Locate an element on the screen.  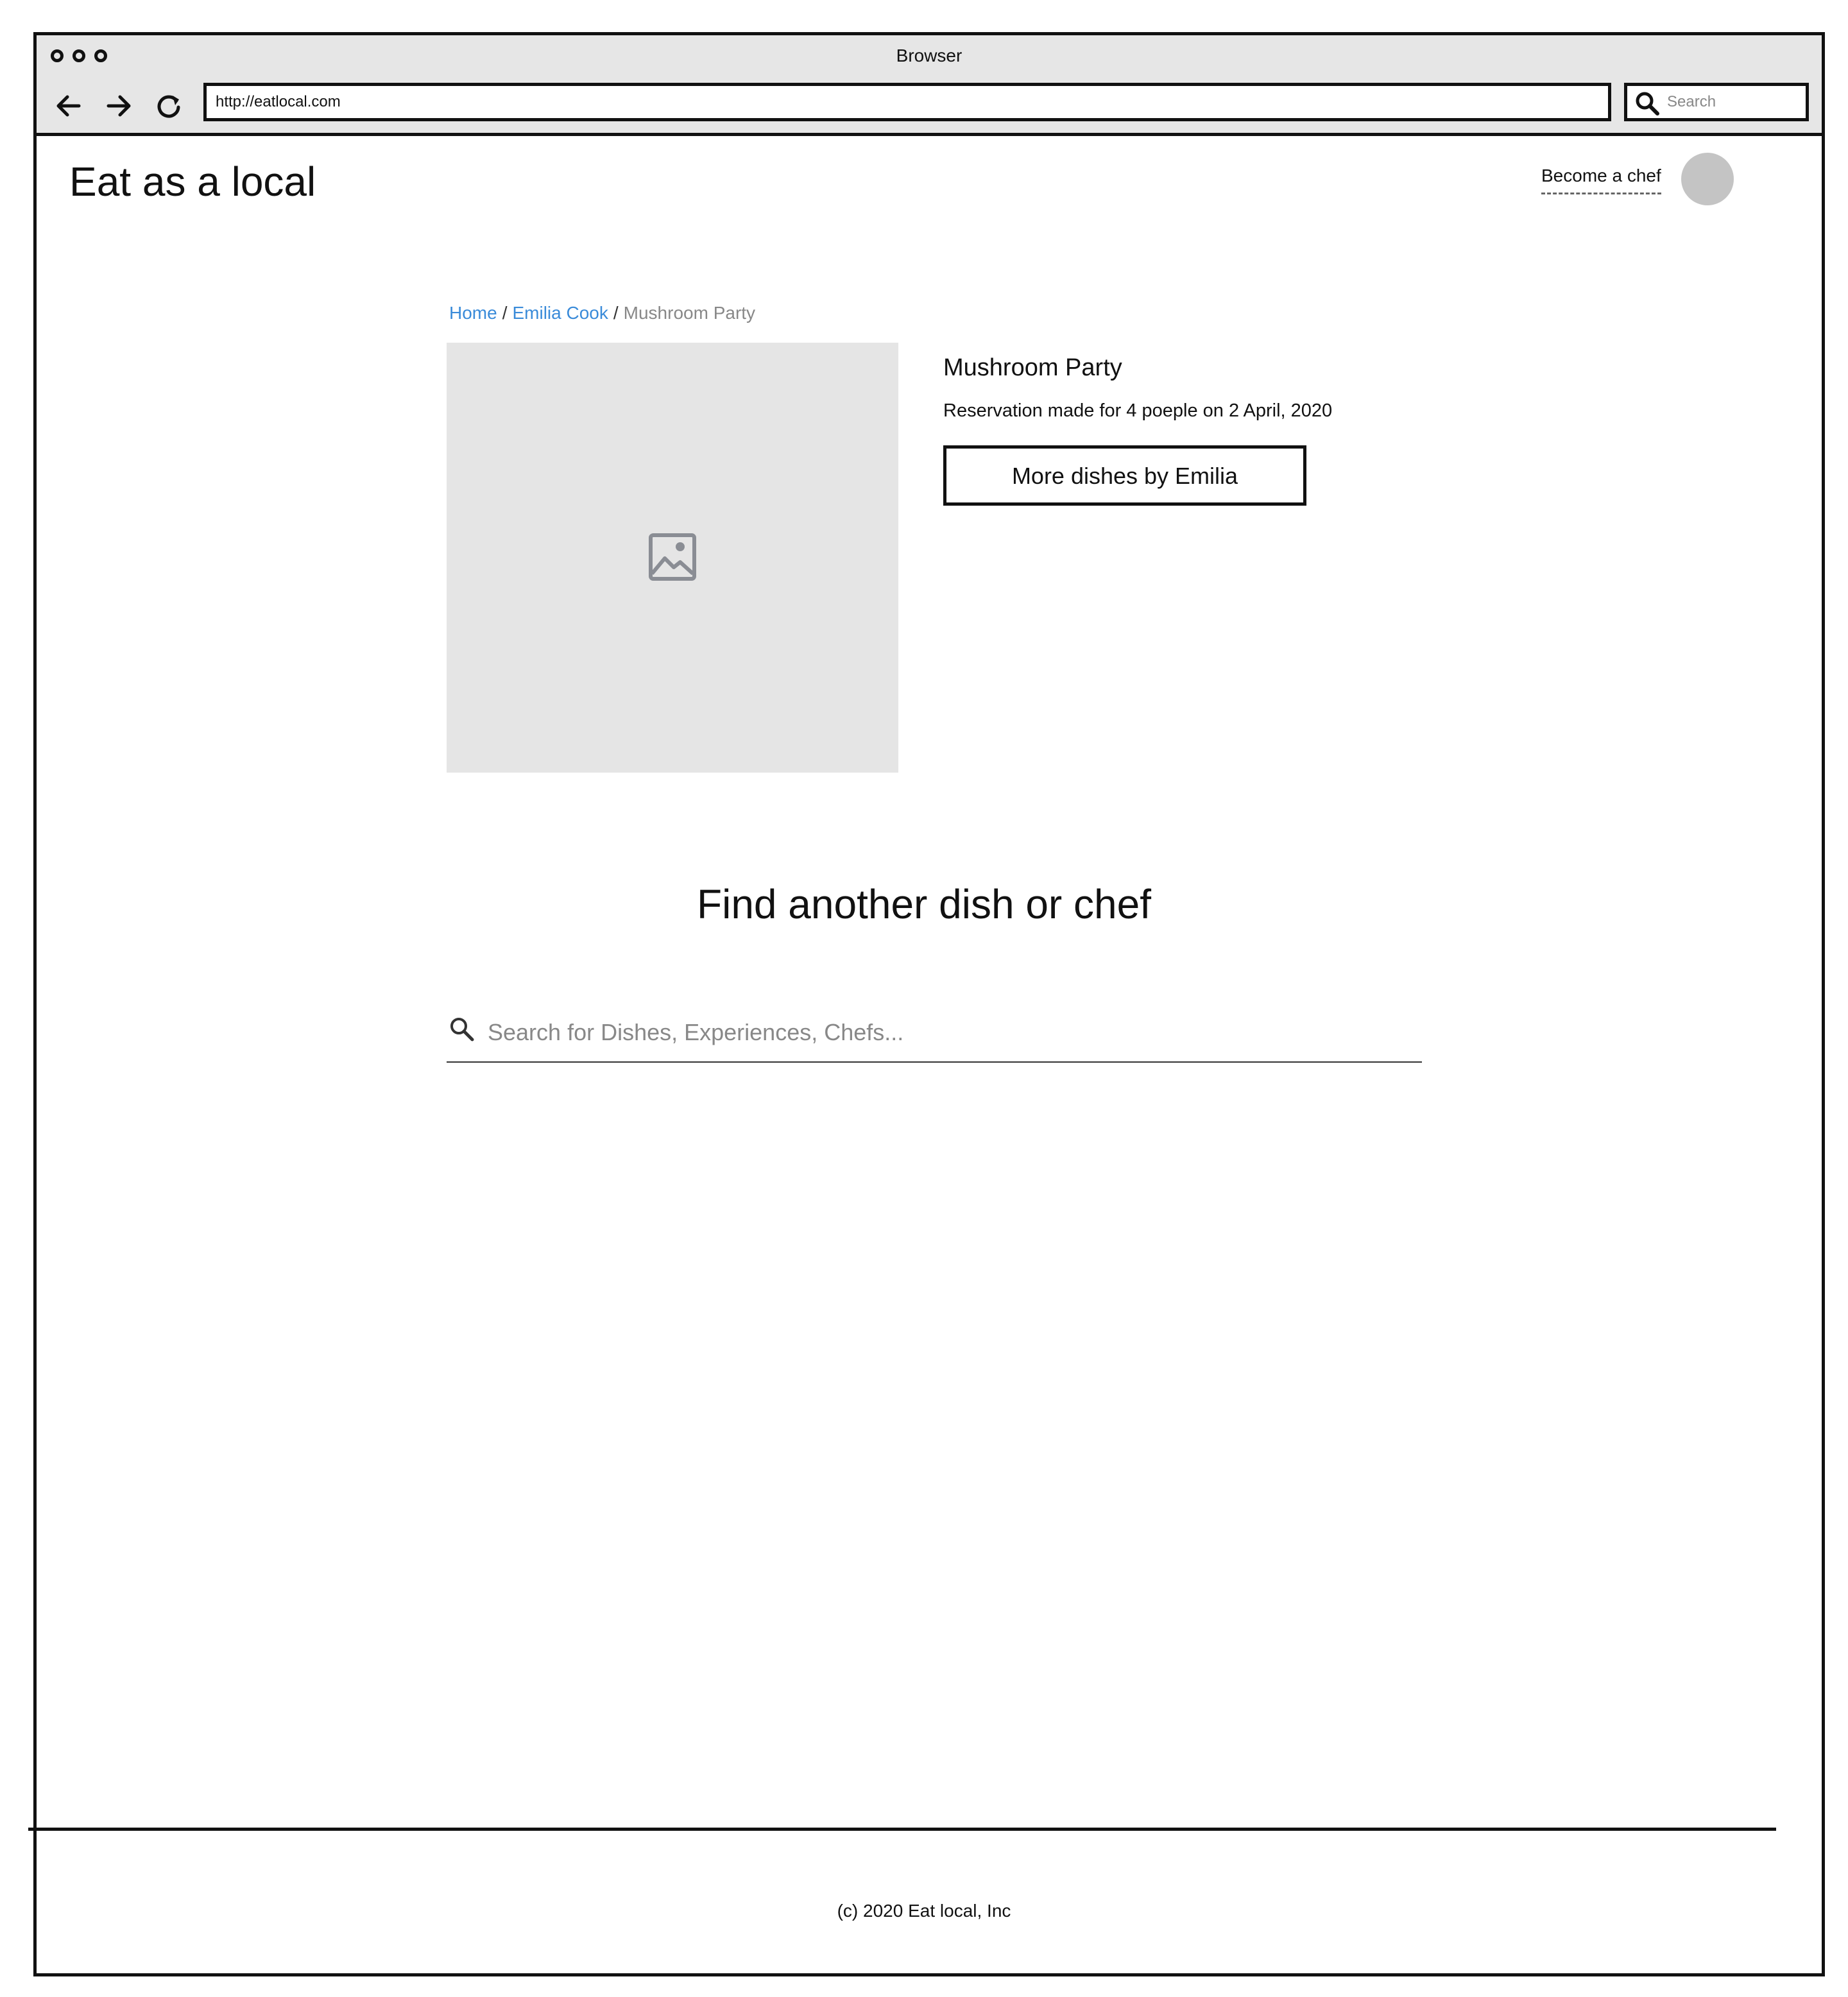
dish-image-placeholder is located at coordinates (673, 558).